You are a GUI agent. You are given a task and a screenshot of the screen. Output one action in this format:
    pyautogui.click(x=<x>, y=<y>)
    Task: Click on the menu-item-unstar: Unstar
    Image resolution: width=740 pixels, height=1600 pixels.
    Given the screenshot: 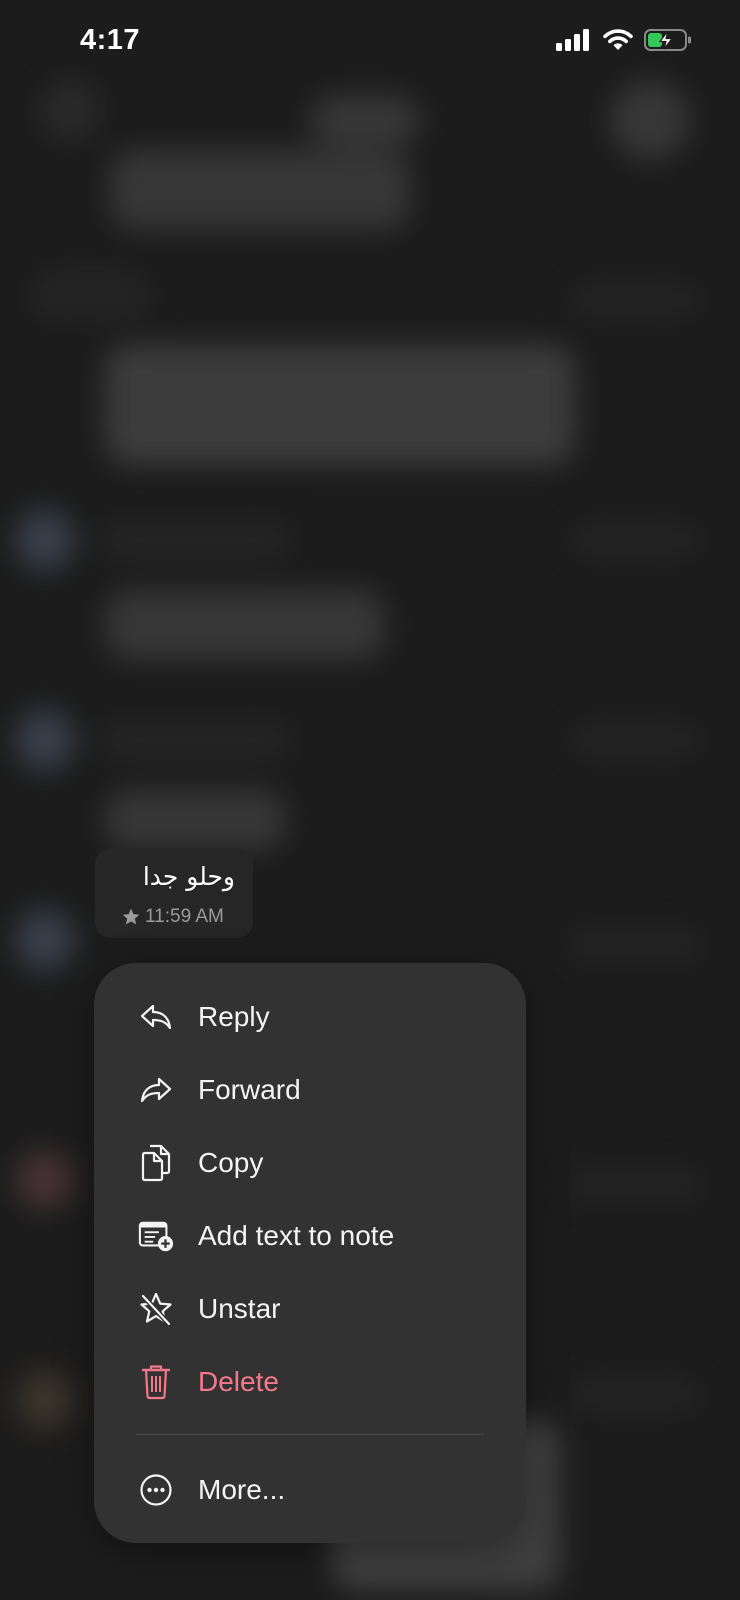 What is the action you would take?
    pyautogui.click(x=310, y=1308)
    